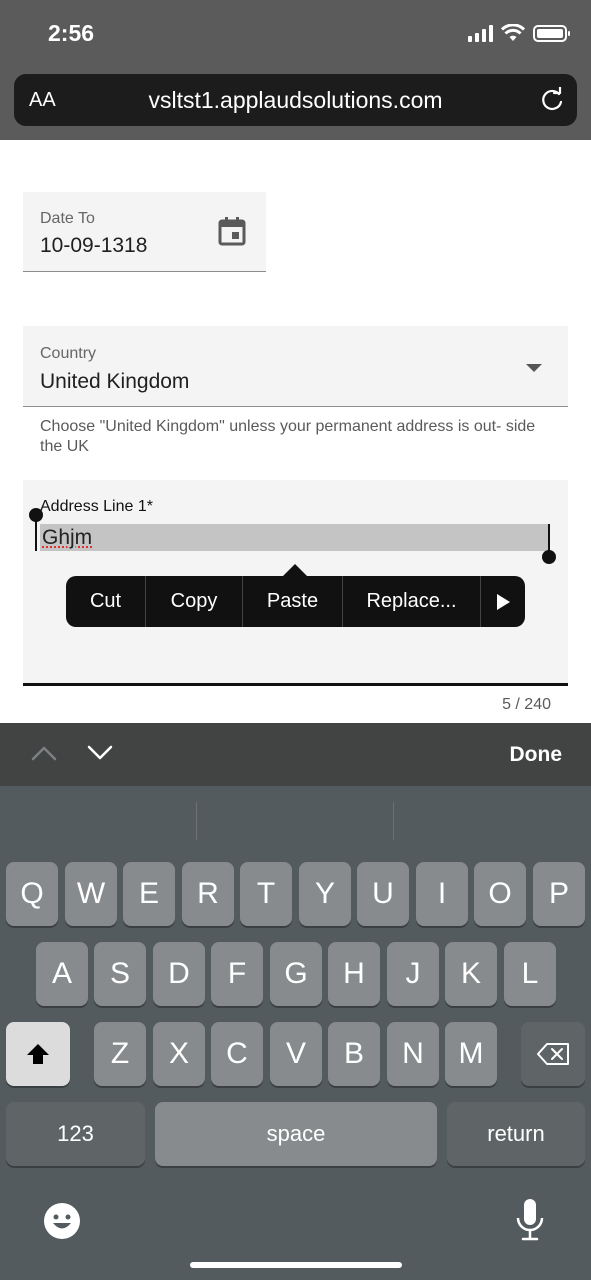 This screenshot has width=591, height=1280. What do you see at coordinates (296, 1054) in the screenshot?
I see `key-v: V` at bounding box center [296, 1054].